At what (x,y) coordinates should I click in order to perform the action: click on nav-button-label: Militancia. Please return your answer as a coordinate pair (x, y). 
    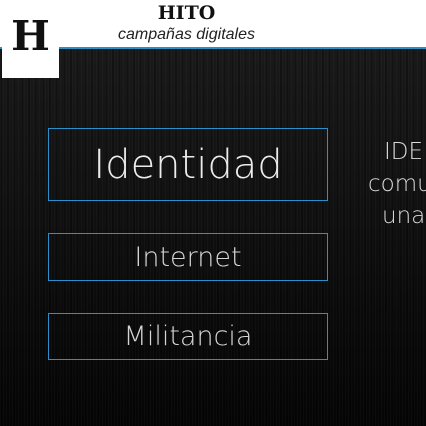
    Looking at the image, I should click on (188, 336).